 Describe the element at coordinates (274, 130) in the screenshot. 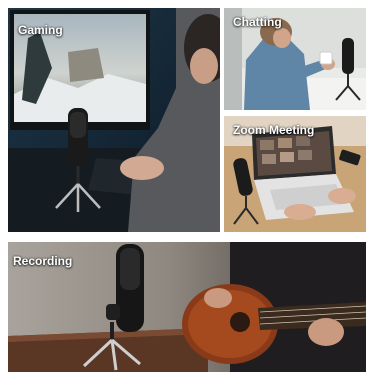

I see `zoom-meeting-label: Zoom Meeting` at that location.